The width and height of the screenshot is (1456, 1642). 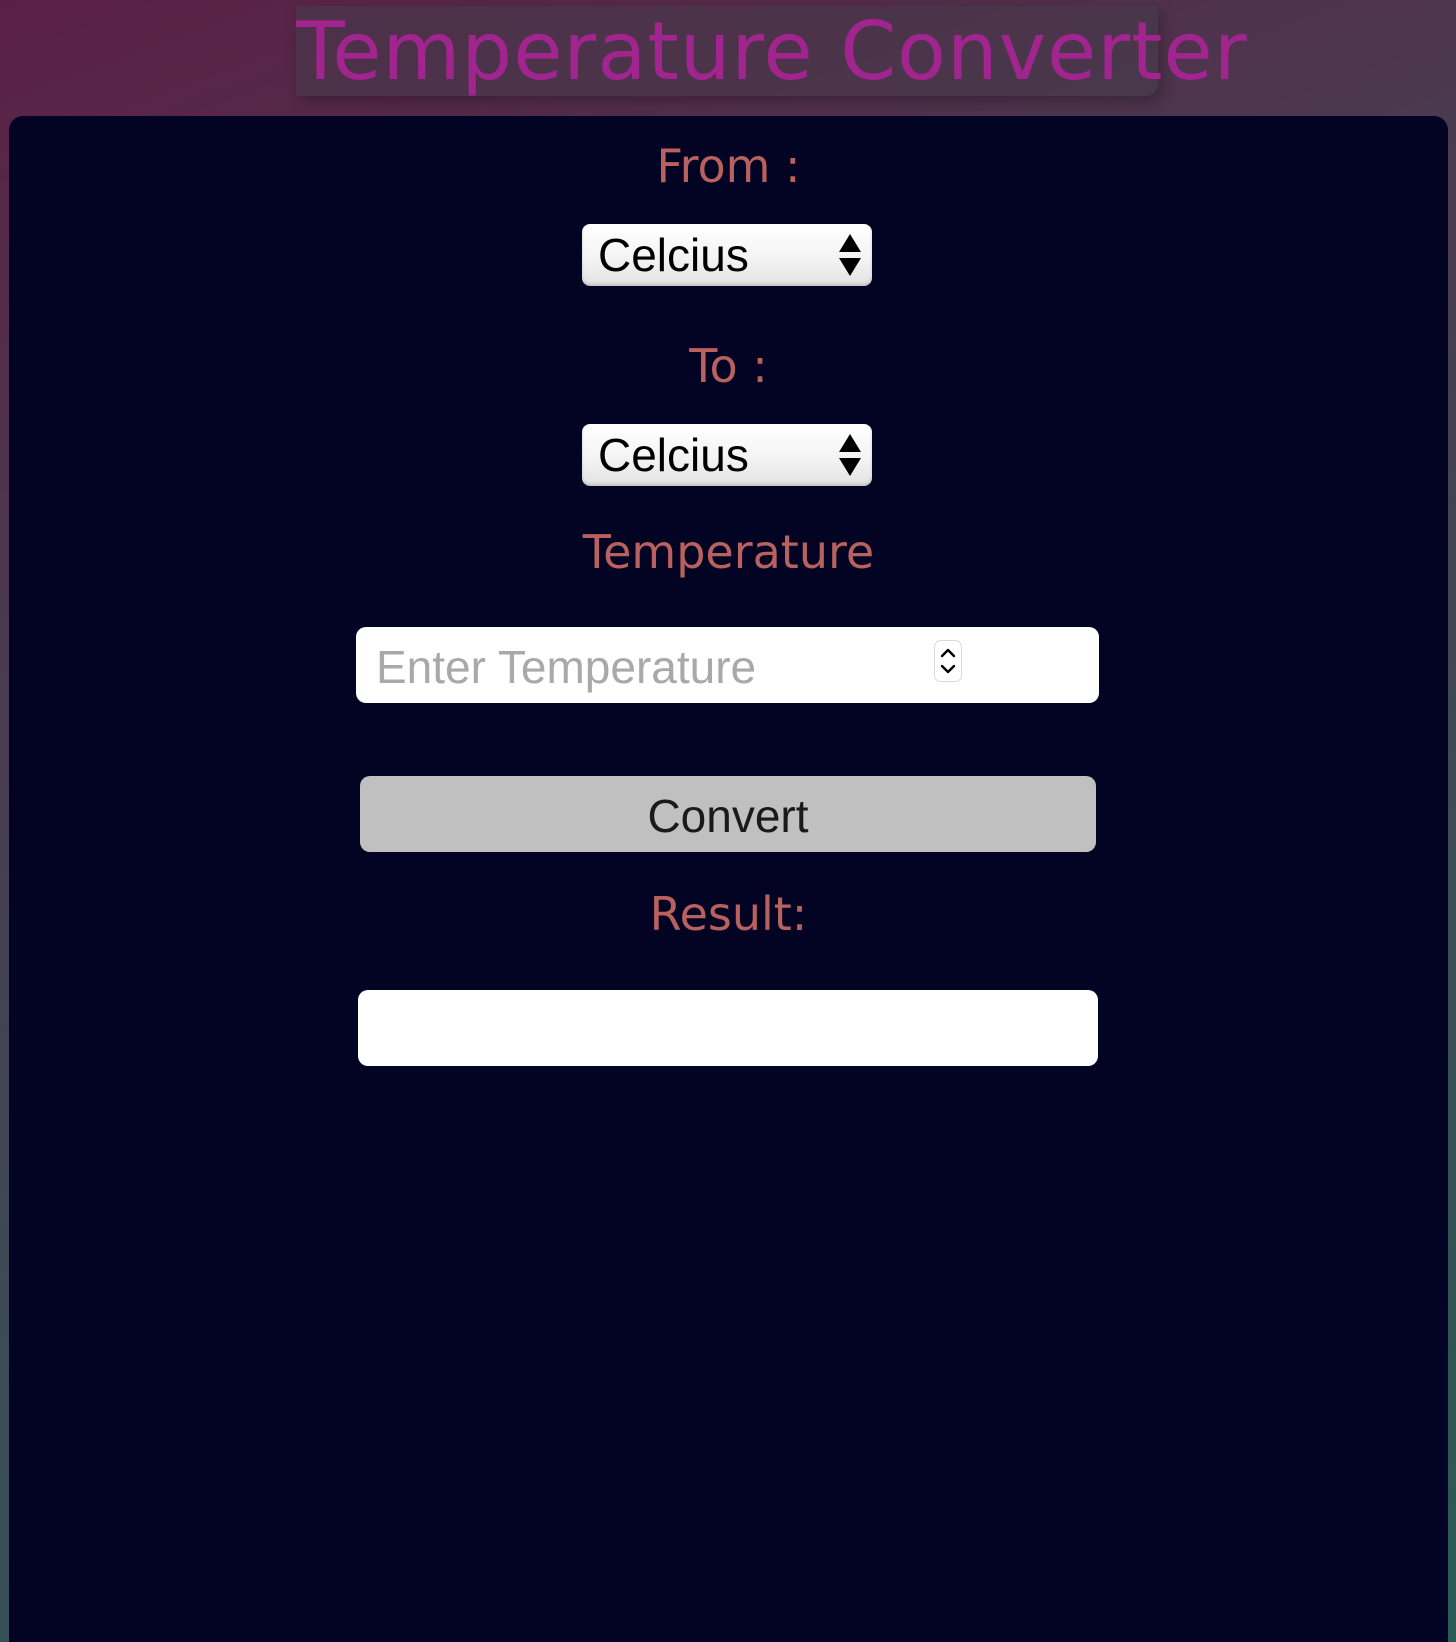 I want to click on temperature-input: Enter Temperature, so click(x=727, y=665).